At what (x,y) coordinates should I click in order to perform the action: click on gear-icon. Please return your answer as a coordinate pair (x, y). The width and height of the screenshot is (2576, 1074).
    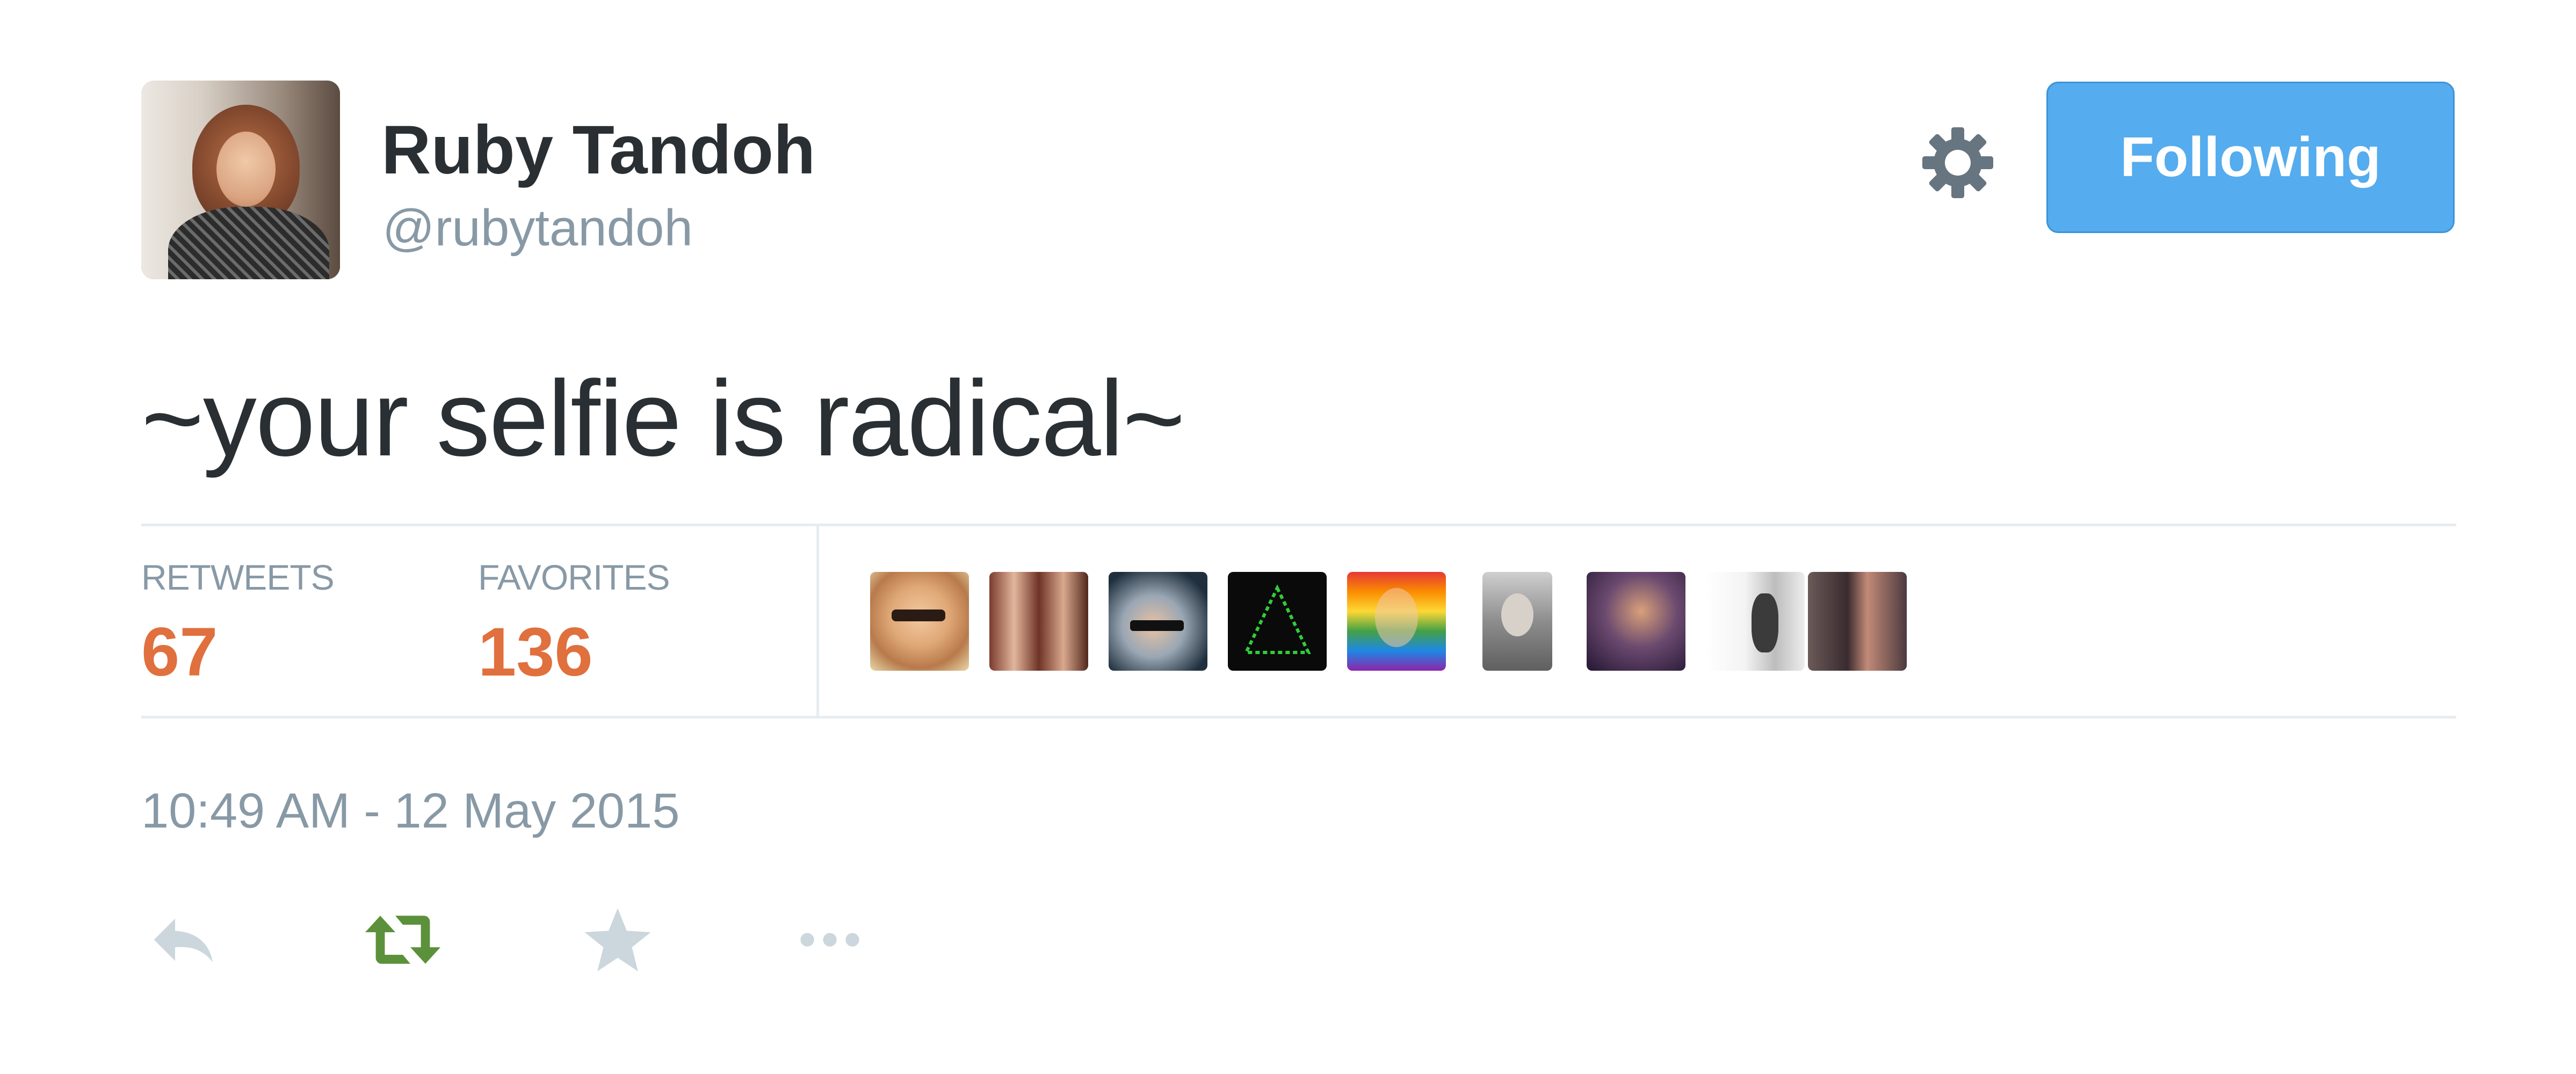
    Looking at the image, I should click on (1957, 162).